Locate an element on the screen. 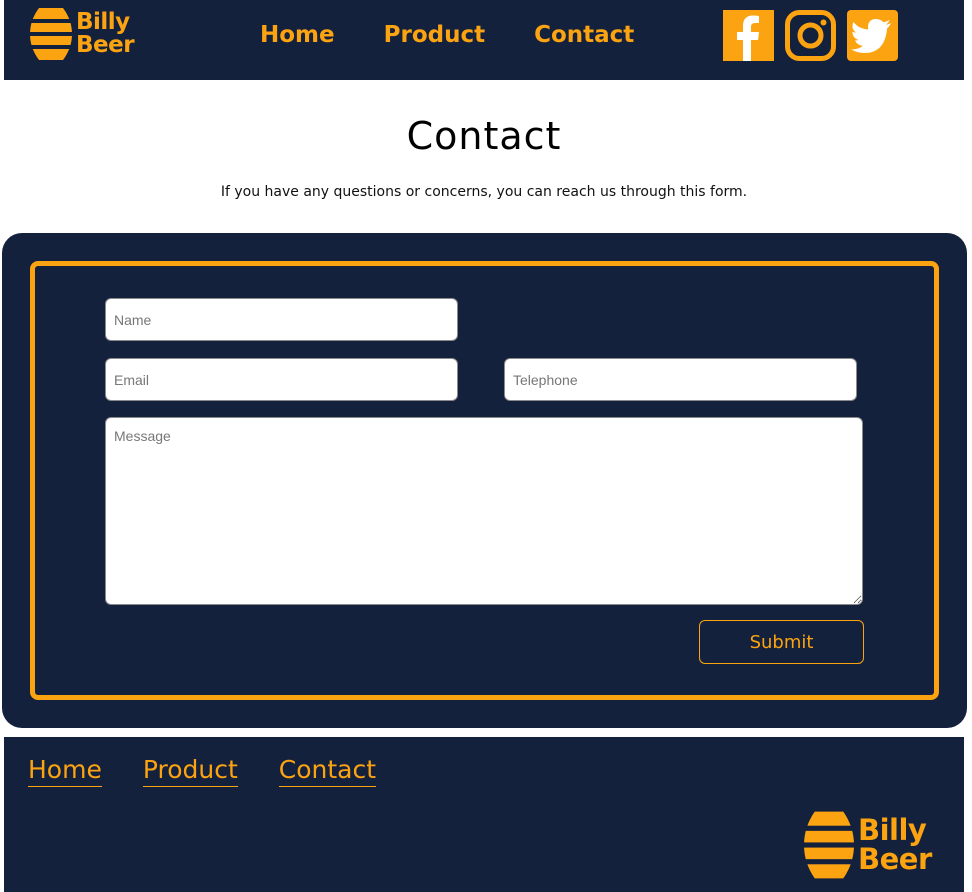  instagram-icon is located at coordinates (810, 35).